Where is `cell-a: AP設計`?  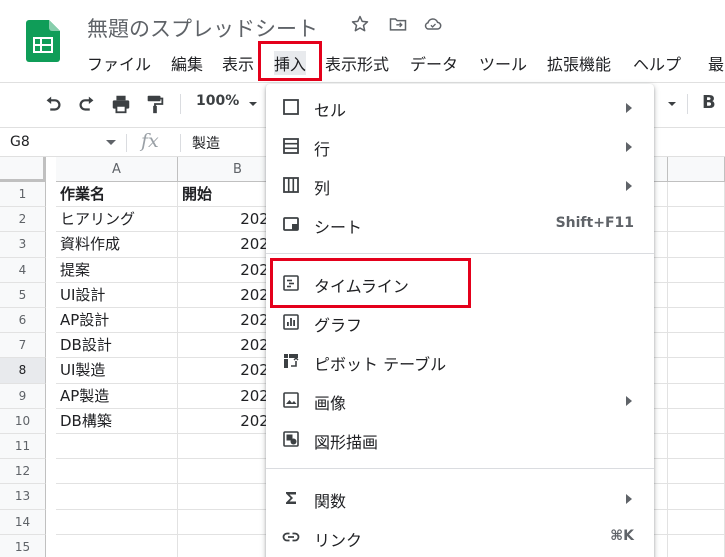 cell-a: AP設計 is located at coordinates (117, 321).